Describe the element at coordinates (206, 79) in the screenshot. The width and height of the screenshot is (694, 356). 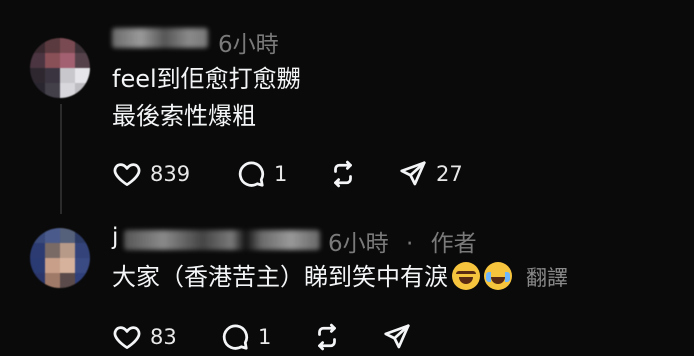
I see `comment-line-1: feel到佢愈打愈嬲` at that location.